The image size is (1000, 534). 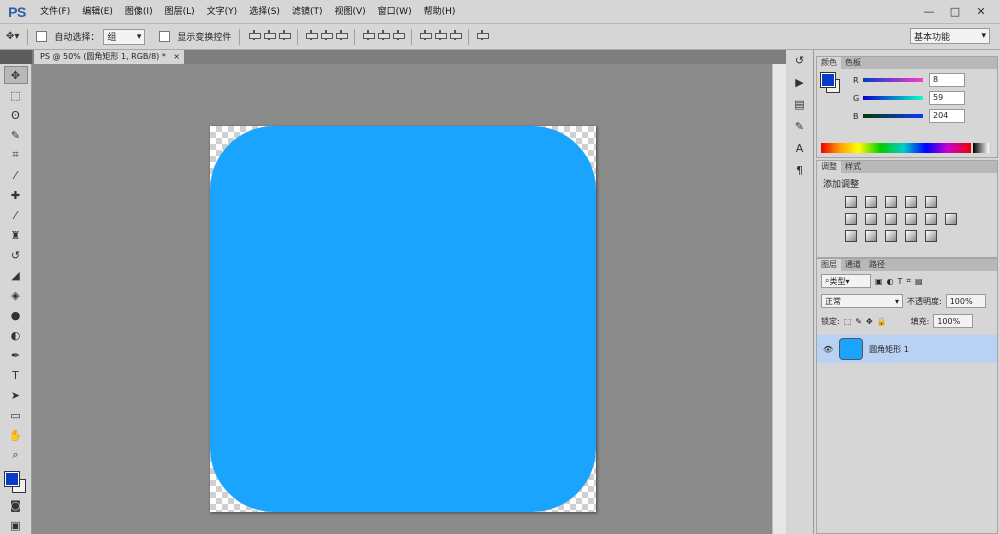 What do you see at coordinates (16, 455) in the screenshot?
I see `zoom-tool-icon: ⌕` at bounding box center [16, 455].